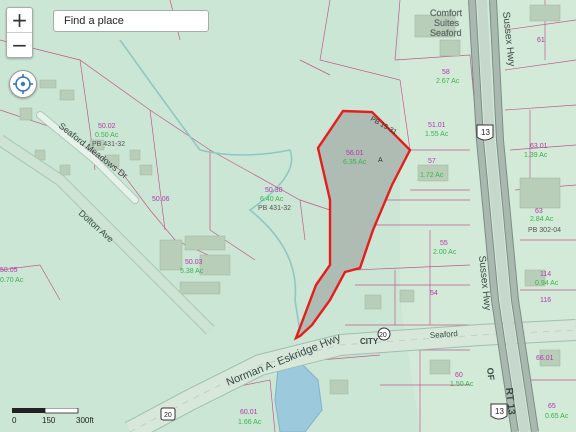 This screenshot has height=432, width=576. I want to click on search-input, so click(131, 21).